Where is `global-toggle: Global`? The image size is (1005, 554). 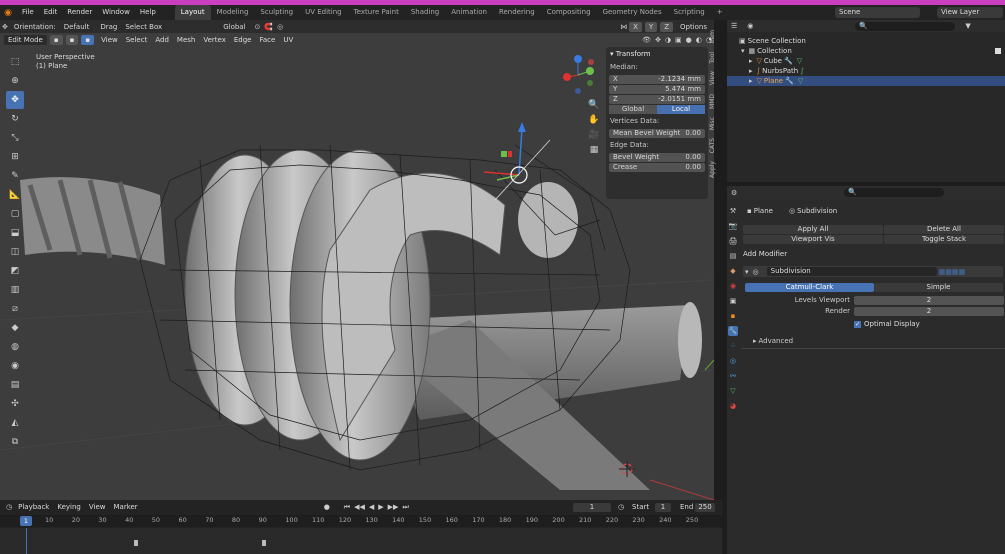
global-toggle: Global is located at coordinates (633, 109).